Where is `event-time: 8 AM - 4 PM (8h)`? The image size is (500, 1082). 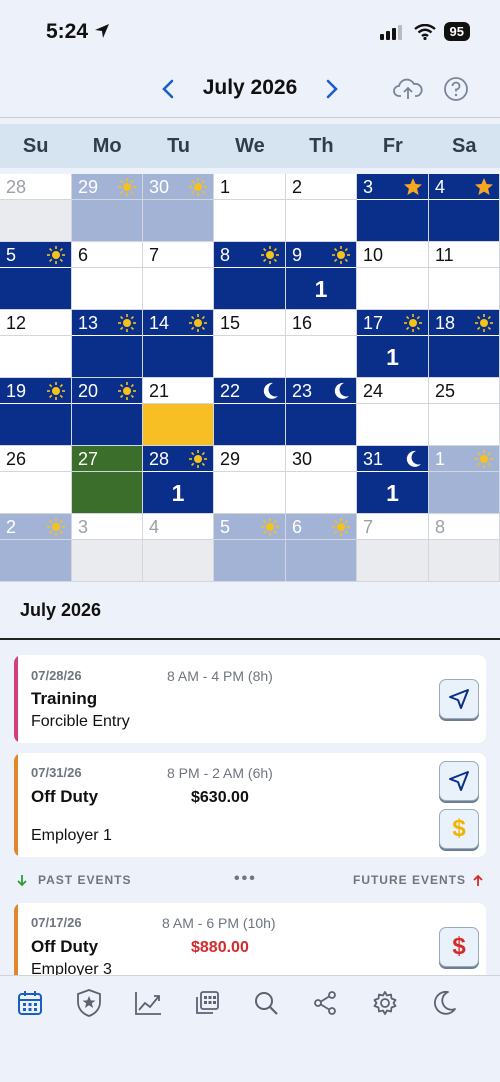
event-time: 8 AM - 4 PM (8h) is located at coordinates (220, 676).